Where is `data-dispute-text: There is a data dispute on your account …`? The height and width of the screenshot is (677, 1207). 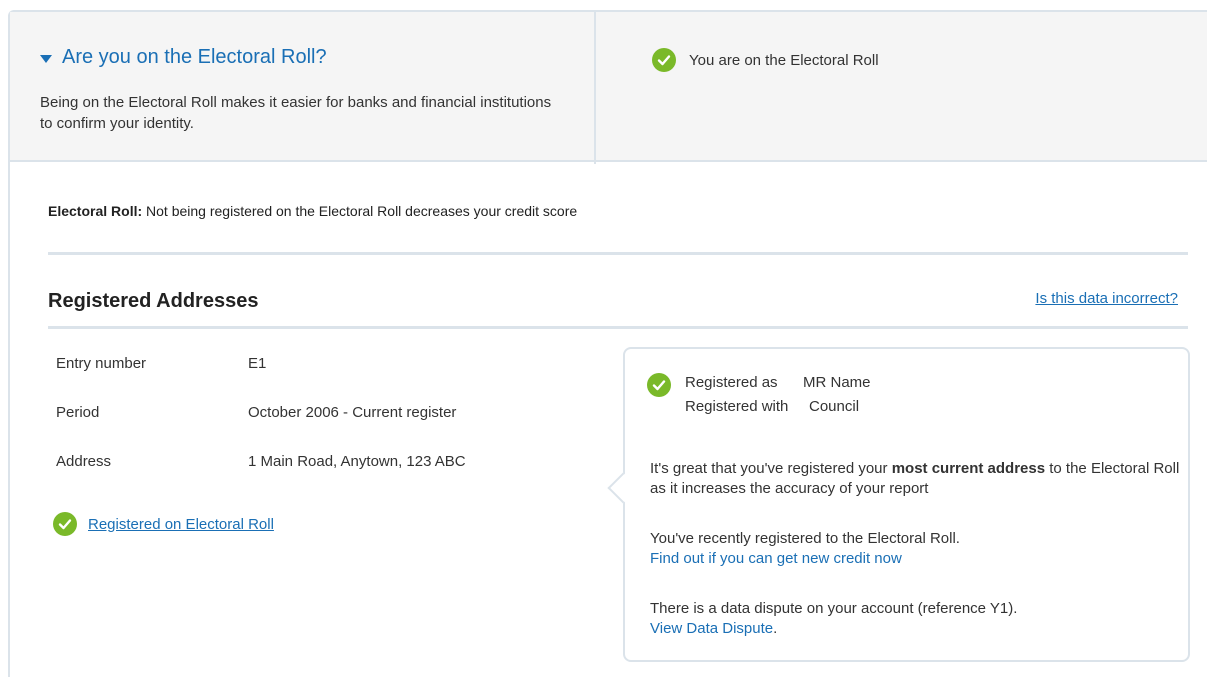
data-dispute-text: There is a data dispute on your account … is located at coordinates (834, 608).